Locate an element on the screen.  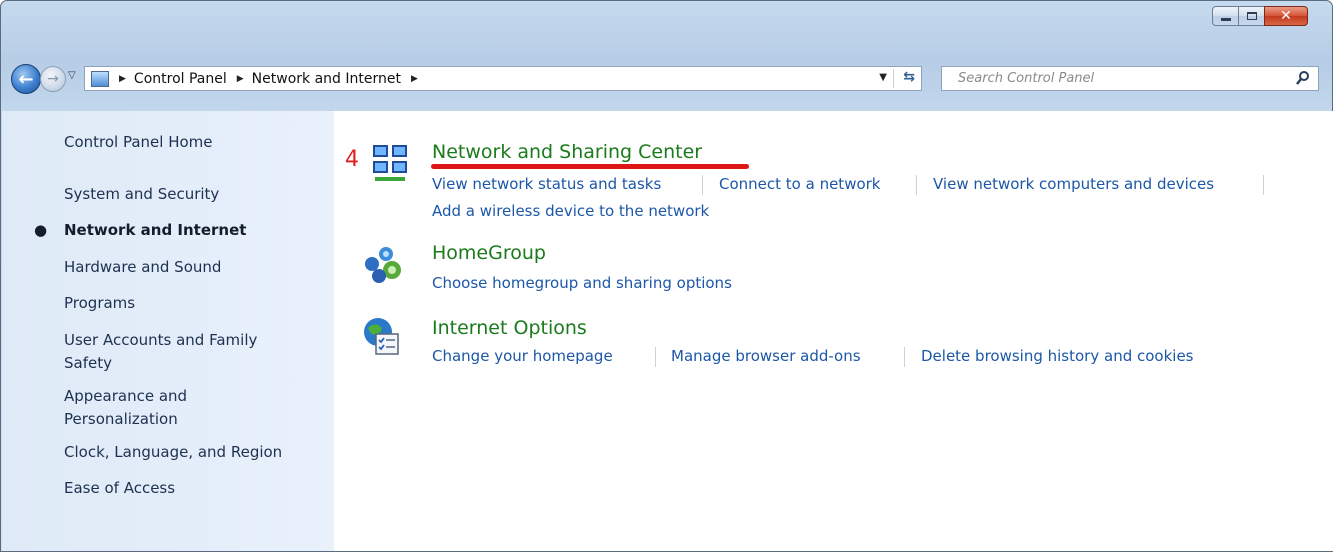
search-icon is located at coordinates (1303, 78).